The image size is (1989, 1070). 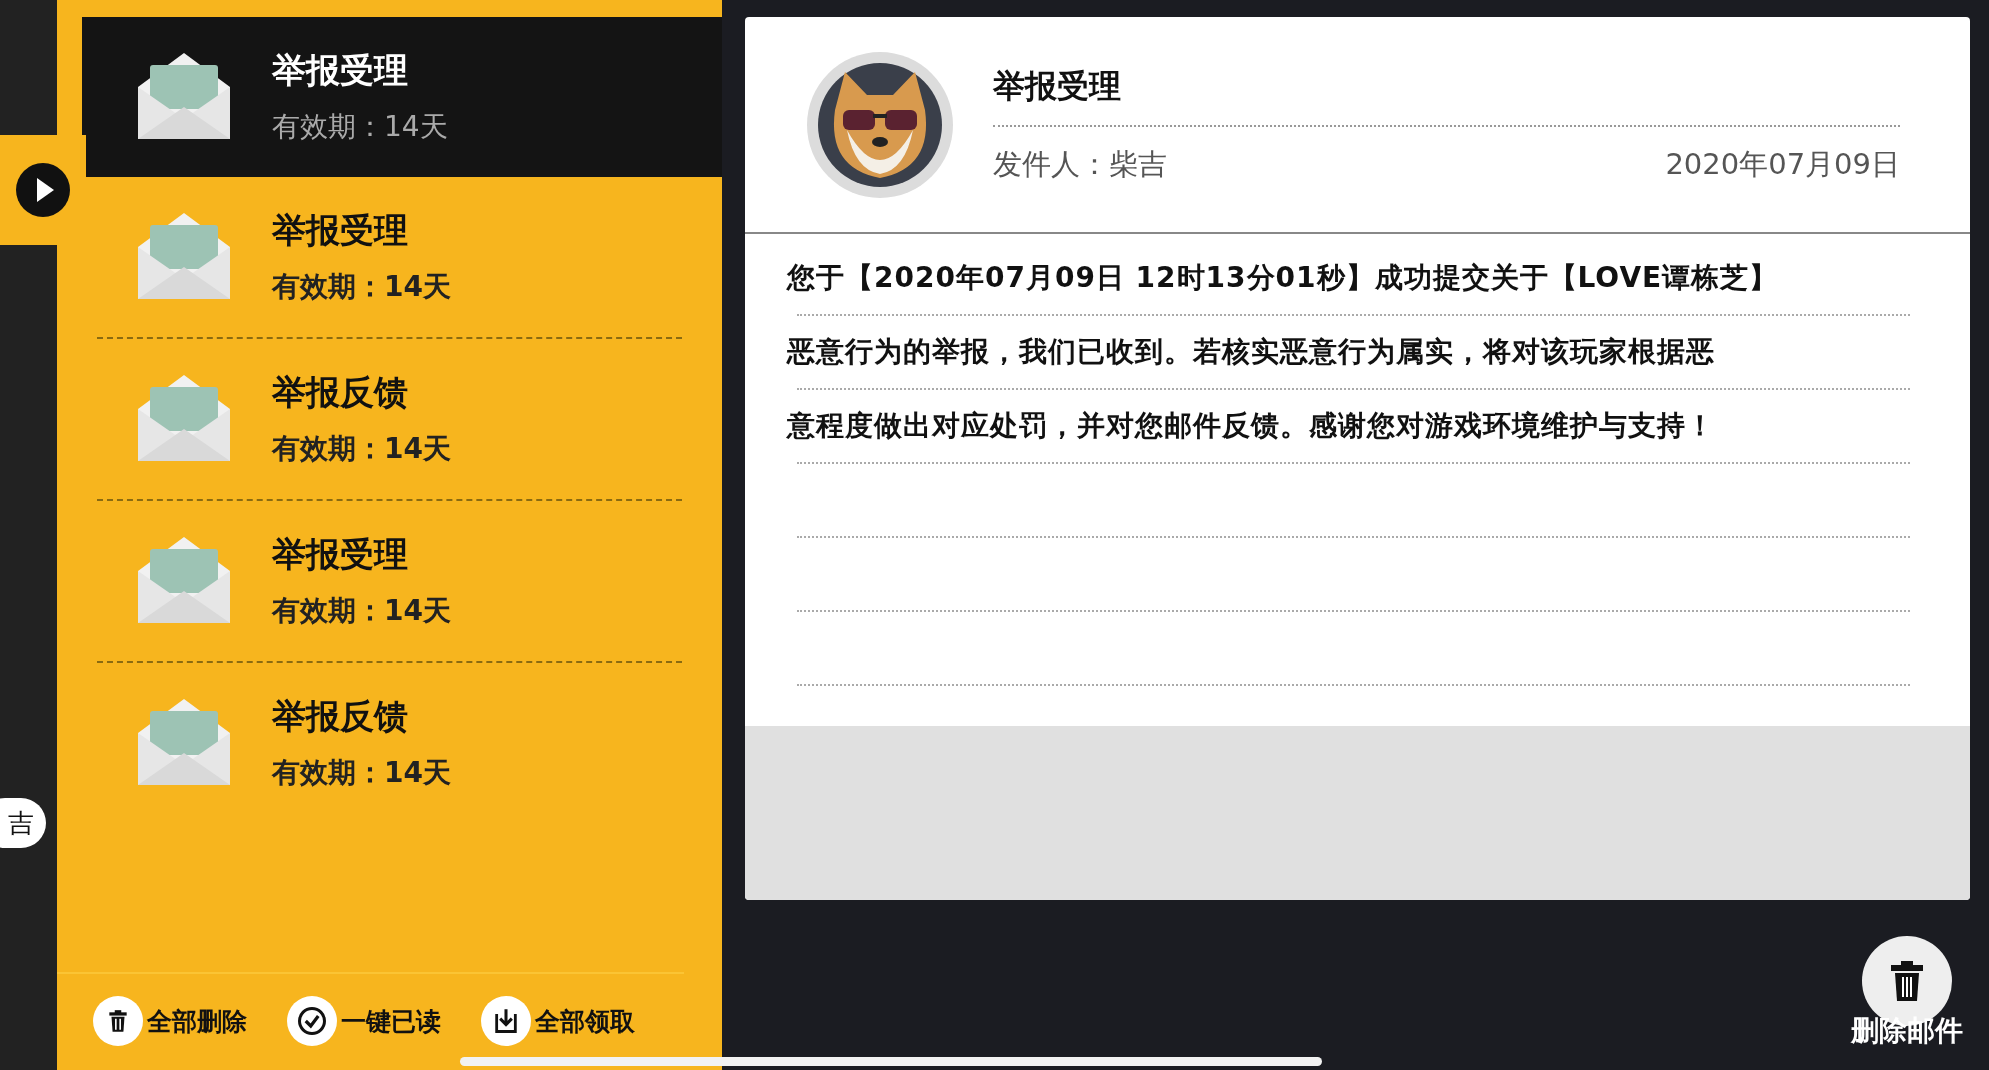 I want to click on mail-subject: 举报受理, so click(x=1446, y=95).